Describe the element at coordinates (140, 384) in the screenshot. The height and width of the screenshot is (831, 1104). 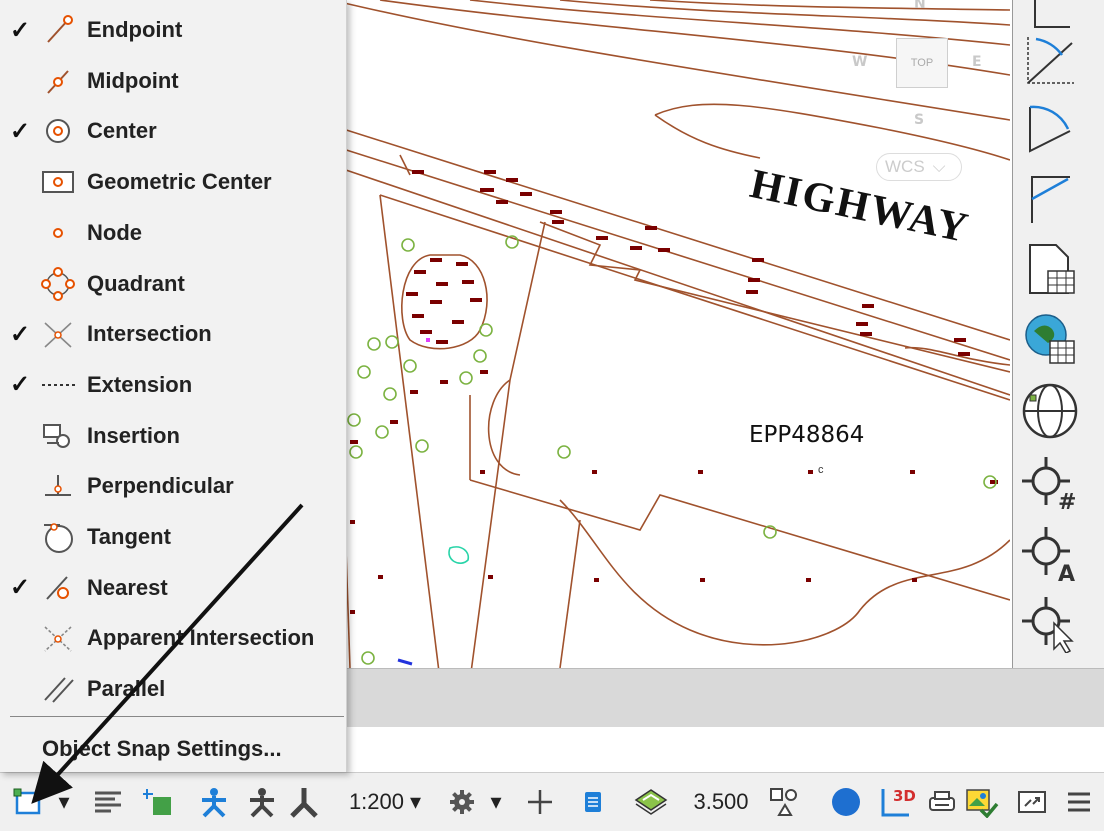
I see `menu-item-label: Extension` at that location.